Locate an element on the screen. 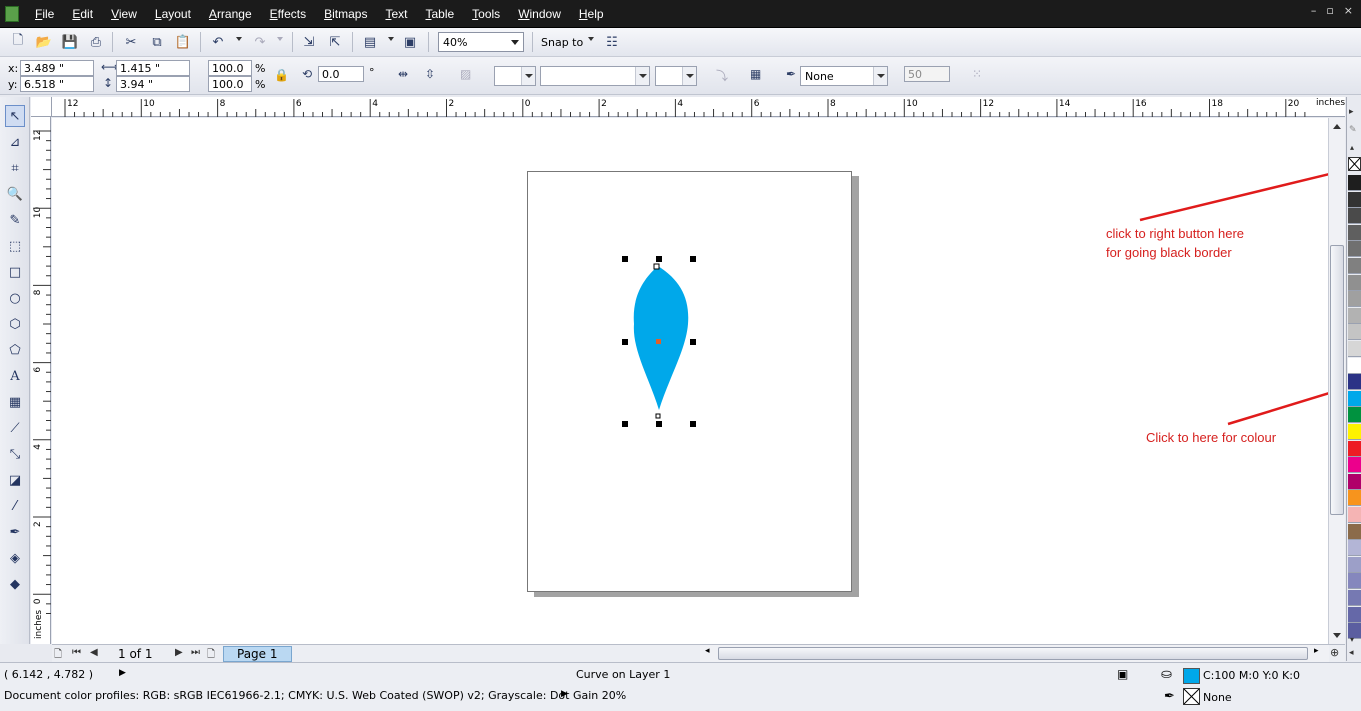 Image resolution: width=1361 pixels, height=711 pixels. previous-page-icon: ◀ is located at coordinates (94, 652).